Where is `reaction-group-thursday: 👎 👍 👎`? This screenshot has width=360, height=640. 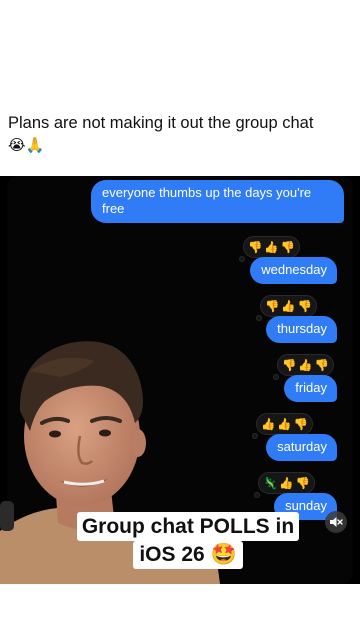
reaction-group-thursday: 👎 👍 👎 is located at coordinates (288, 306).